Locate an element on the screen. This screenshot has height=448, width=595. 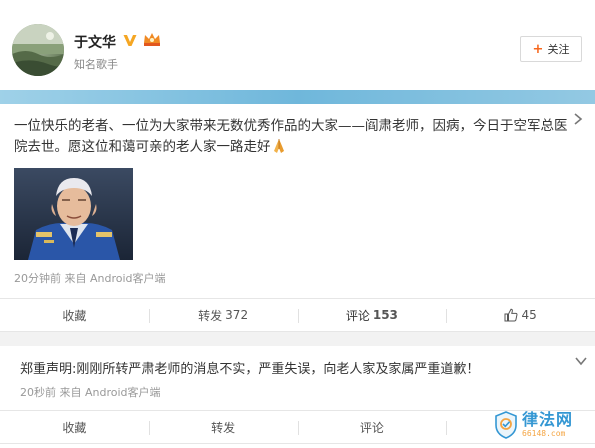
comment-count: 153 is located at coordinates (385, 315).